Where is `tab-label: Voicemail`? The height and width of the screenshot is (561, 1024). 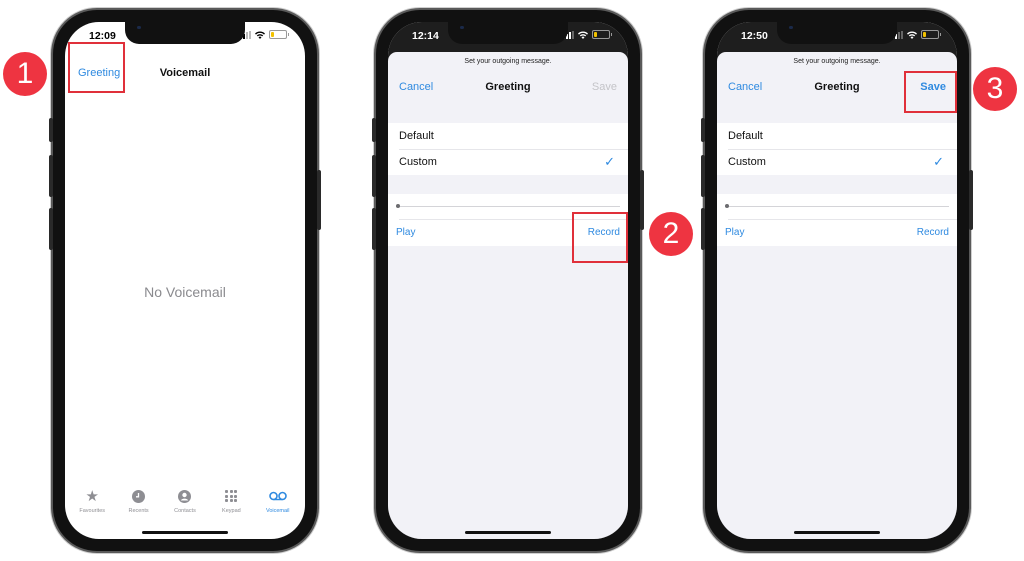
tab-label: Voicemail is located at coordinates (277, 511).